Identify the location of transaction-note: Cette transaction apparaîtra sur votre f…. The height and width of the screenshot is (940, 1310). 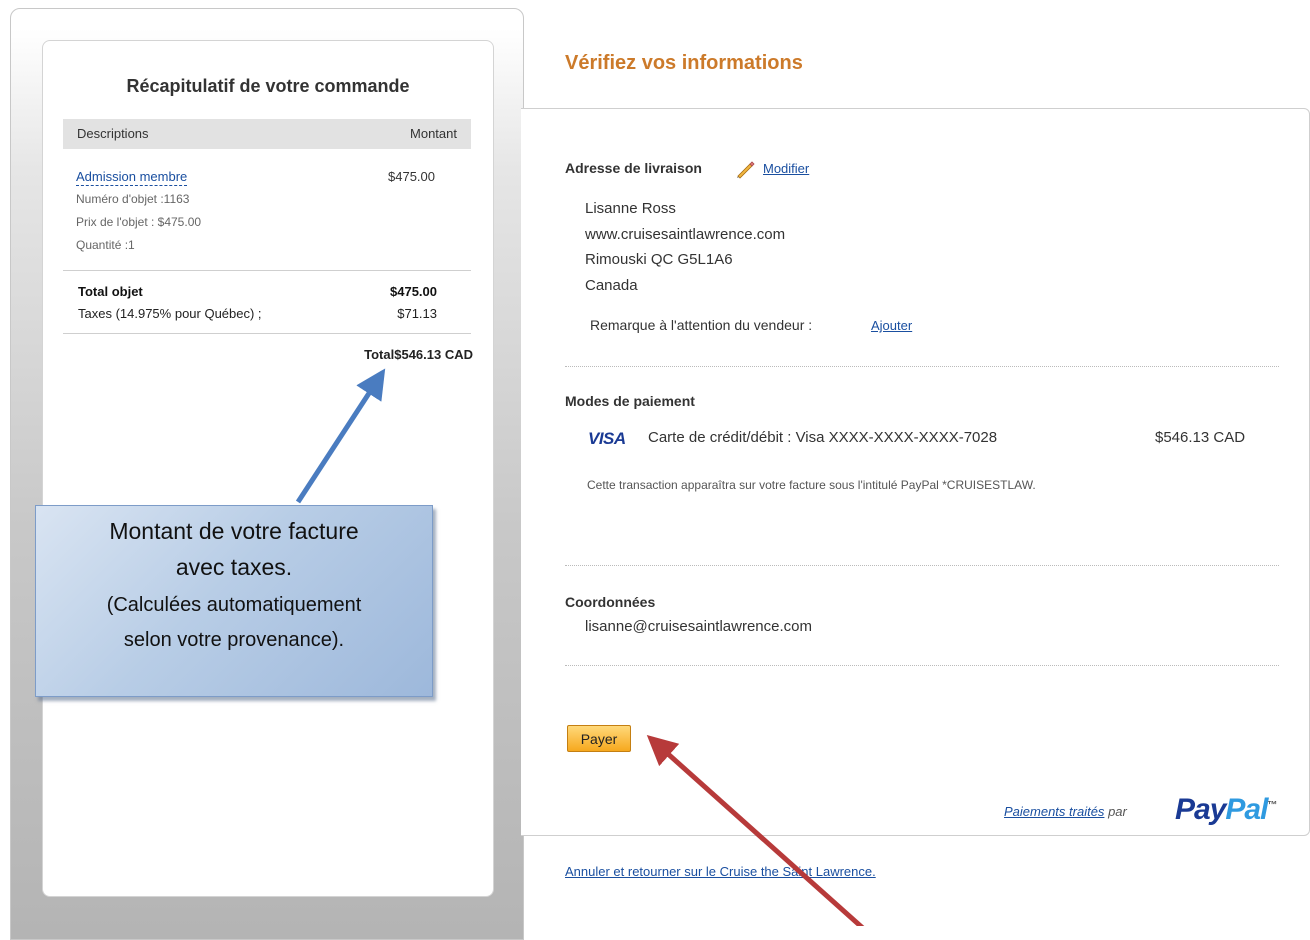
(811, 485).